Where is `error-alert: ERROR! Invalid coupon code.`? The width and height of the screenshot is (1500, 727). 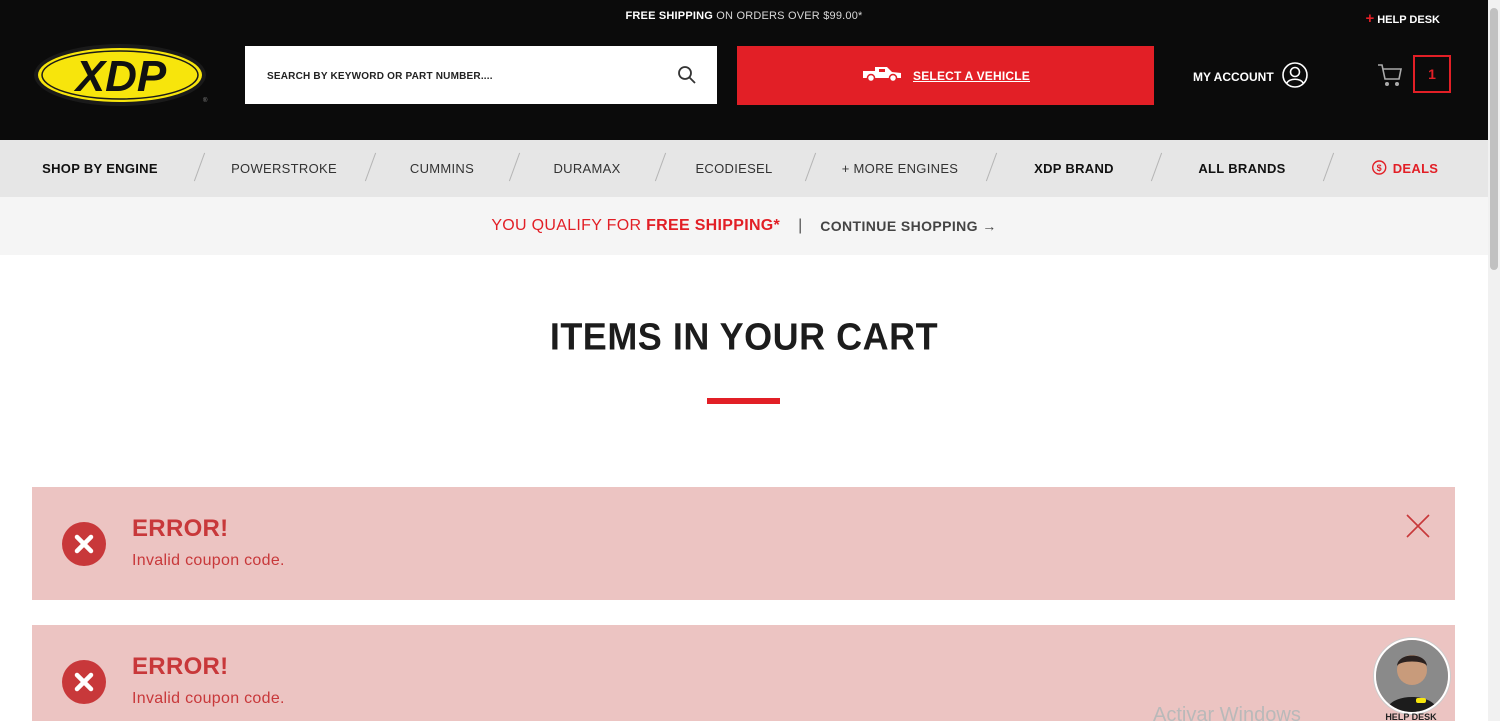
error-alert: ERROR! Invalid coupon code. is located at coordinates (743, 543).